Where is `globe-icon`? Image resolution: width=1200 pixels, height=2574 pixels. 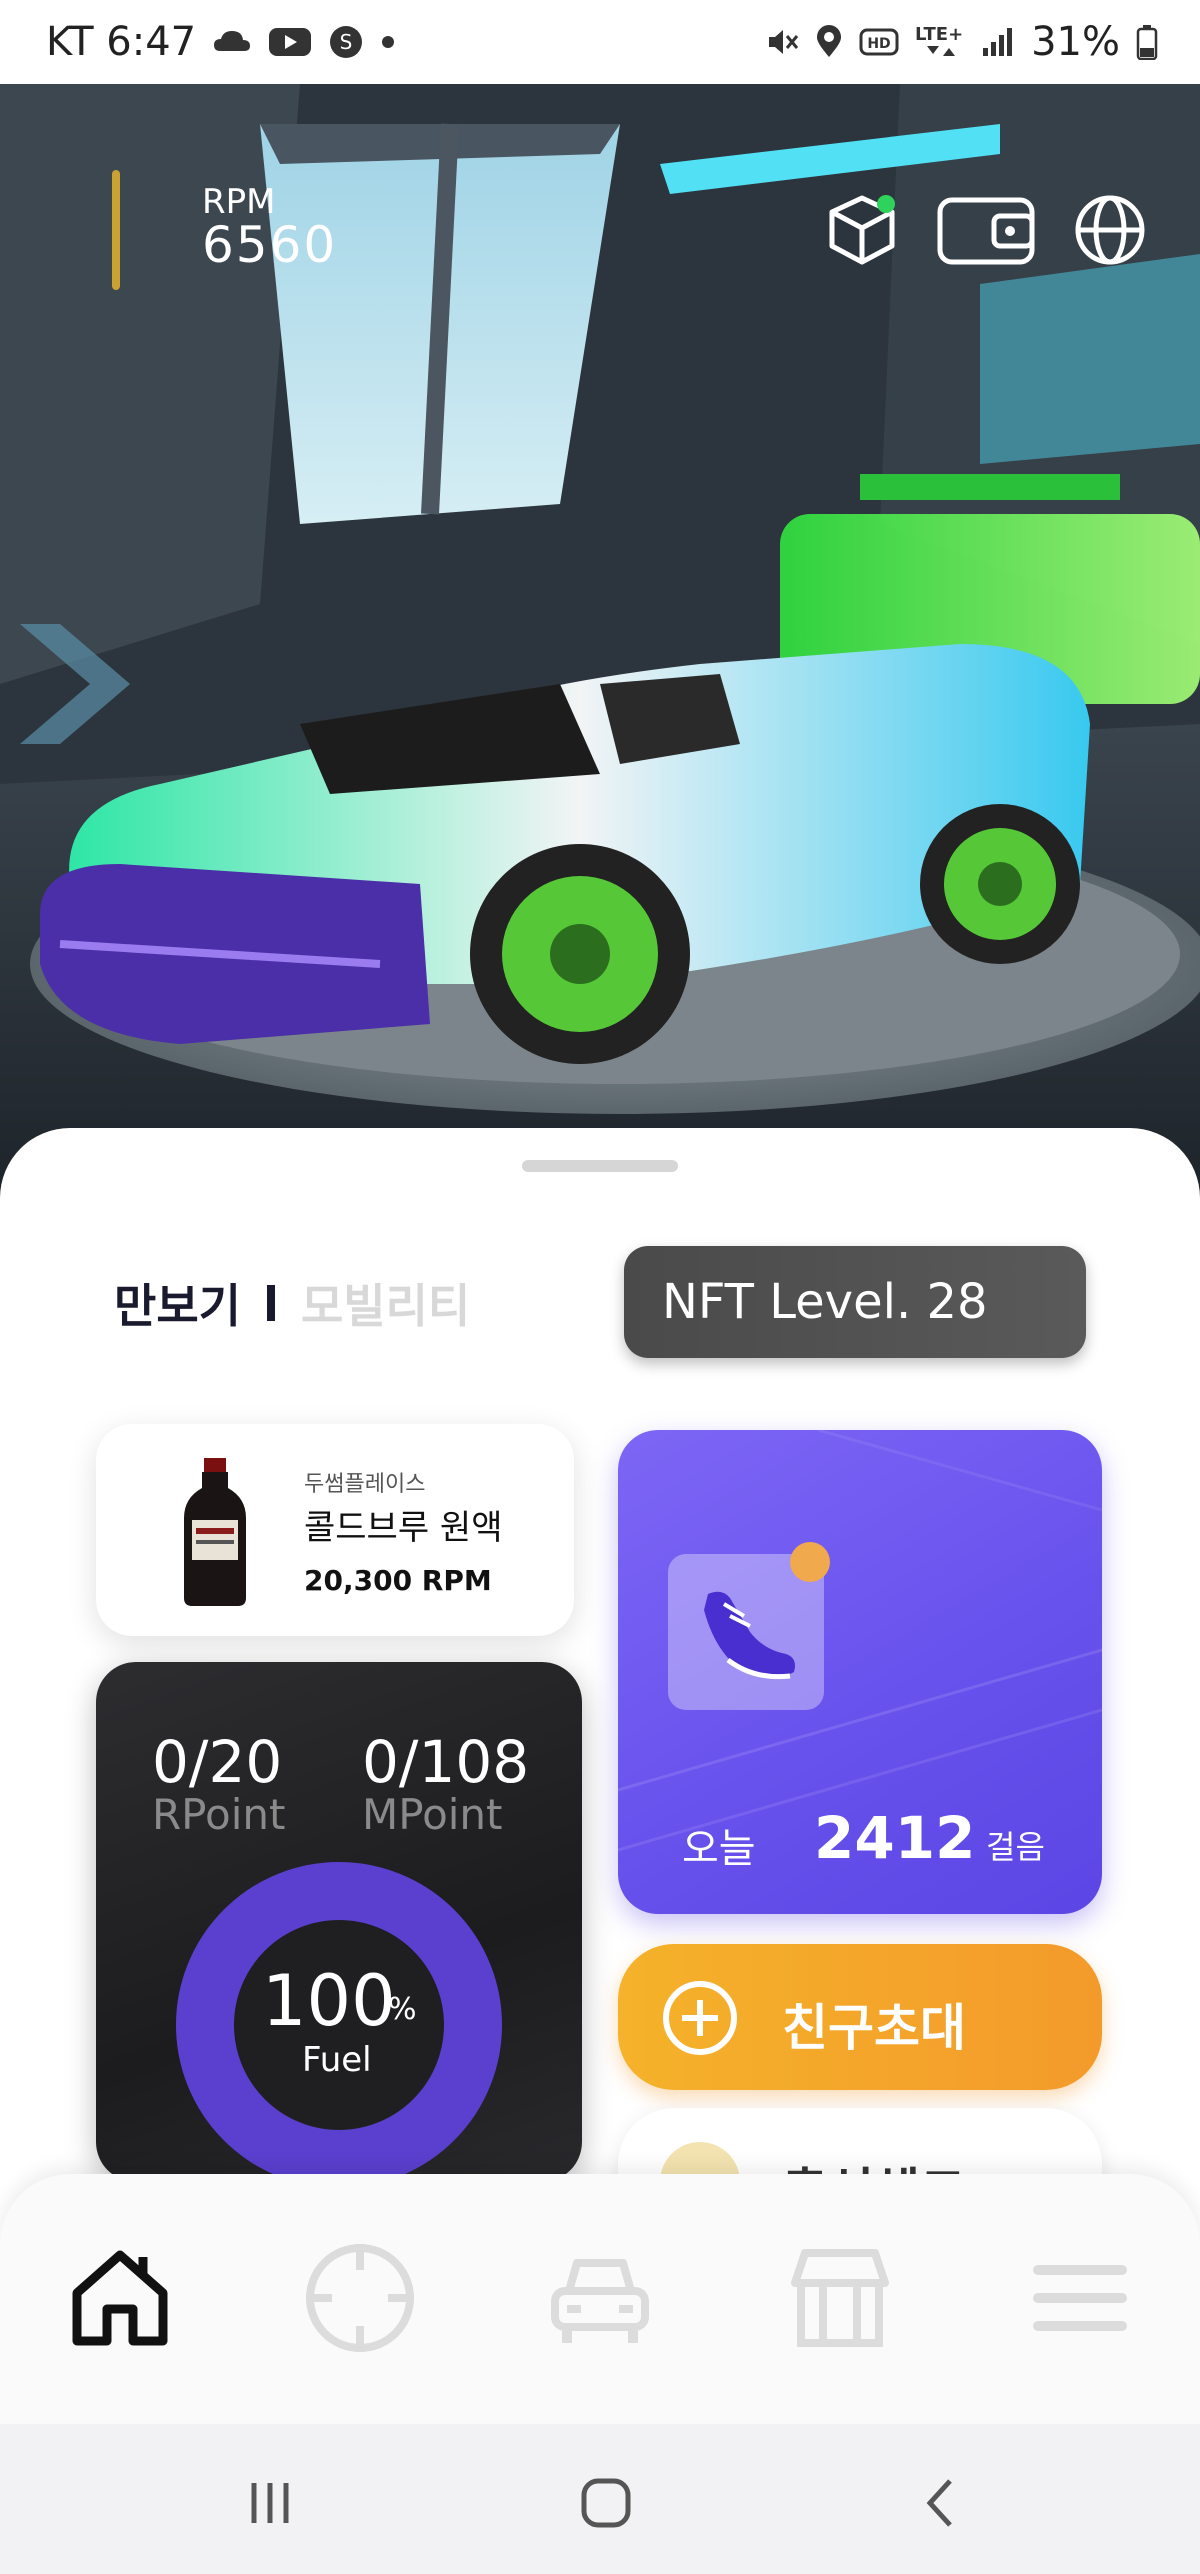
globe-icon is located at coordinates (1110, 230).